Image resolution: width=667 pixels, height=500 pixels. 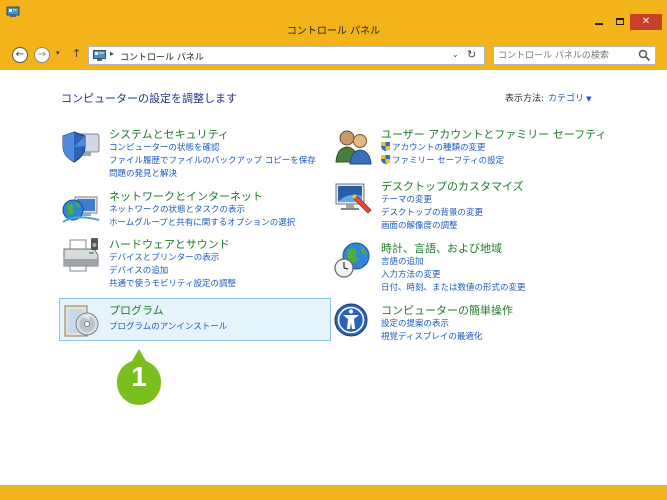 I want to click on chevron-down-icon: ▾, so click(x=58, y=53).